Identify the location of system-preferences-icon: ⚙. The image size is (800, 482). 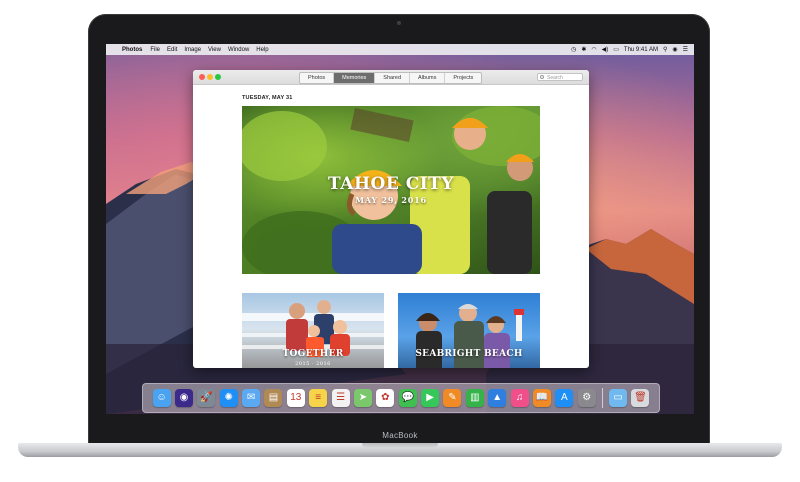
(586, 398).